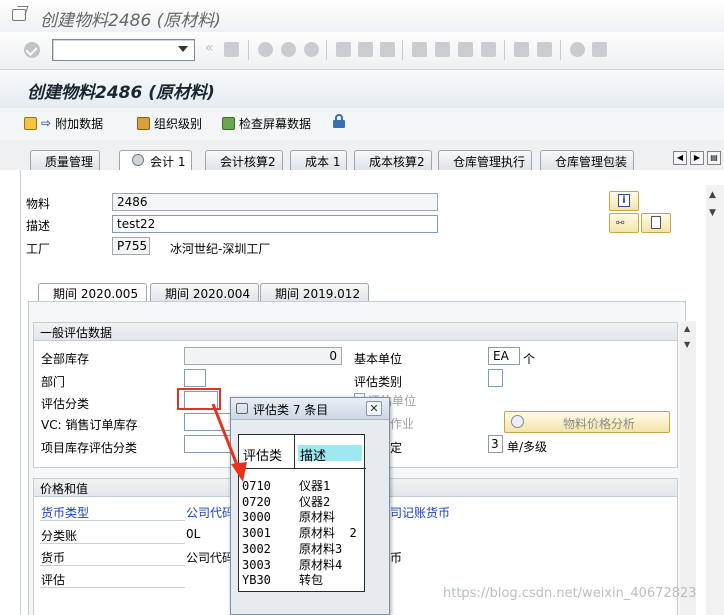  I want to click on column-header-description: 描述, so click(330, 454).